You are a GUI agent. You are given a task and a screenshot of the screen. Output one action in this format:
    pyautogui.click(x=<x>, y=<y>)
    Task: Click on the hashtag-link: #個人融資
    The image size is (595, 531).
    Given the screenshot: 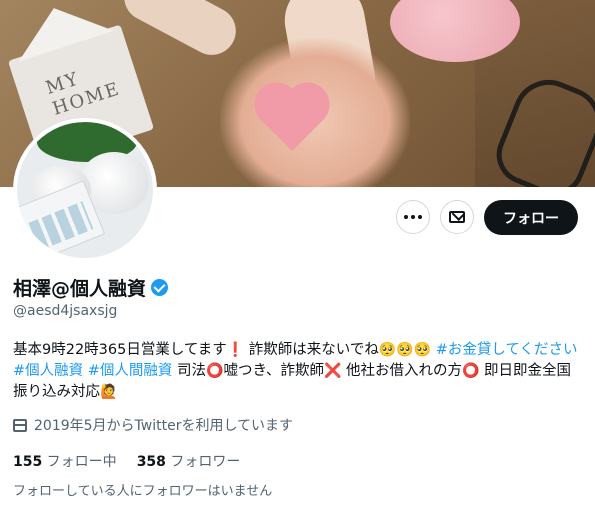 What is the action you would take?
    pyautogui.click(x=48, y=371)
    